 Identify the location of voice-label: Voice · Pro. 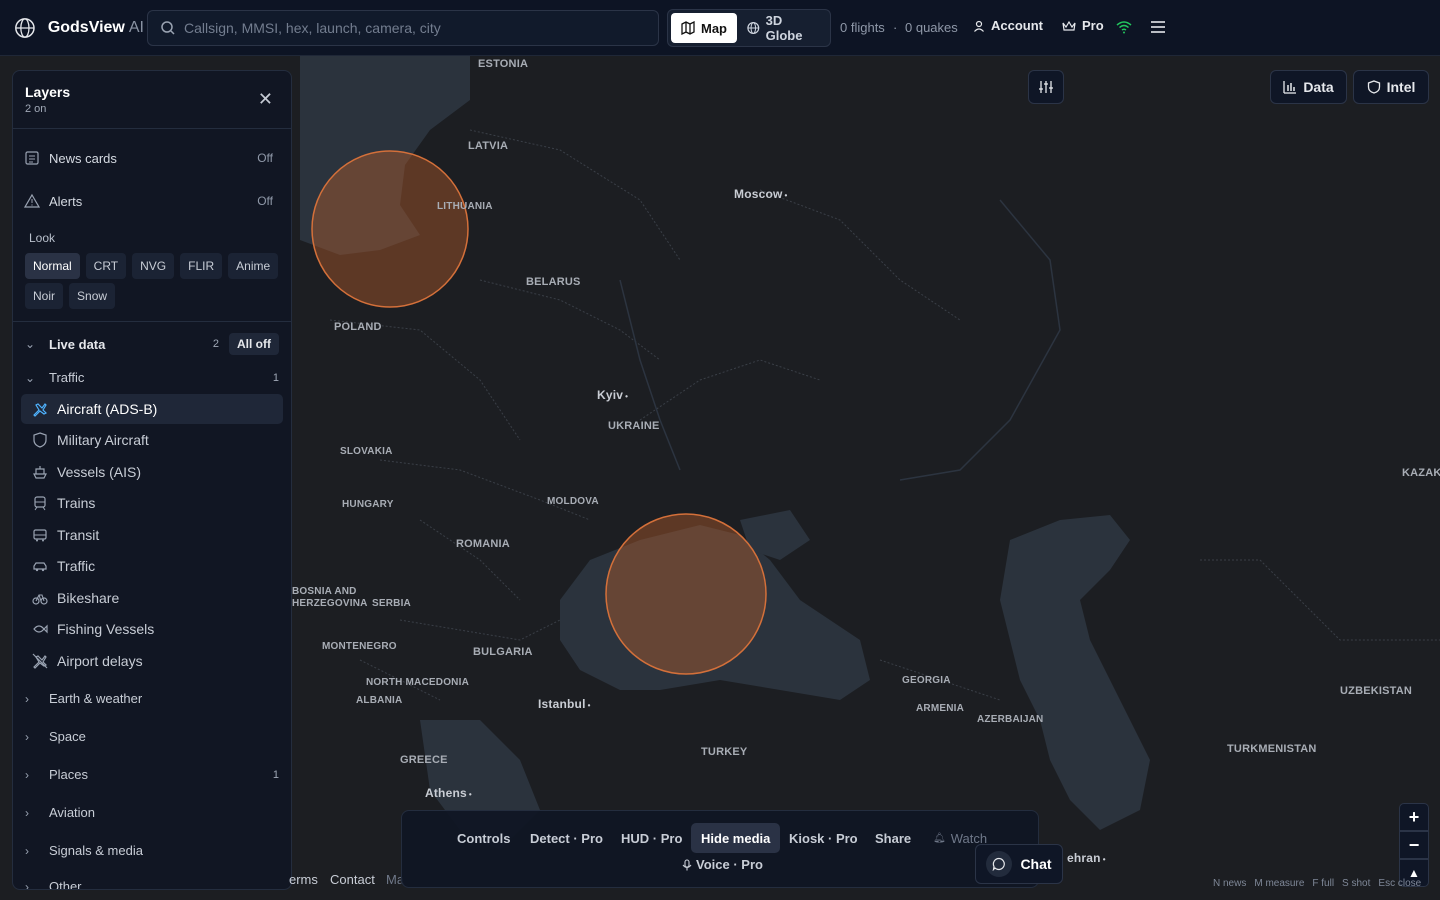
(729, 864).